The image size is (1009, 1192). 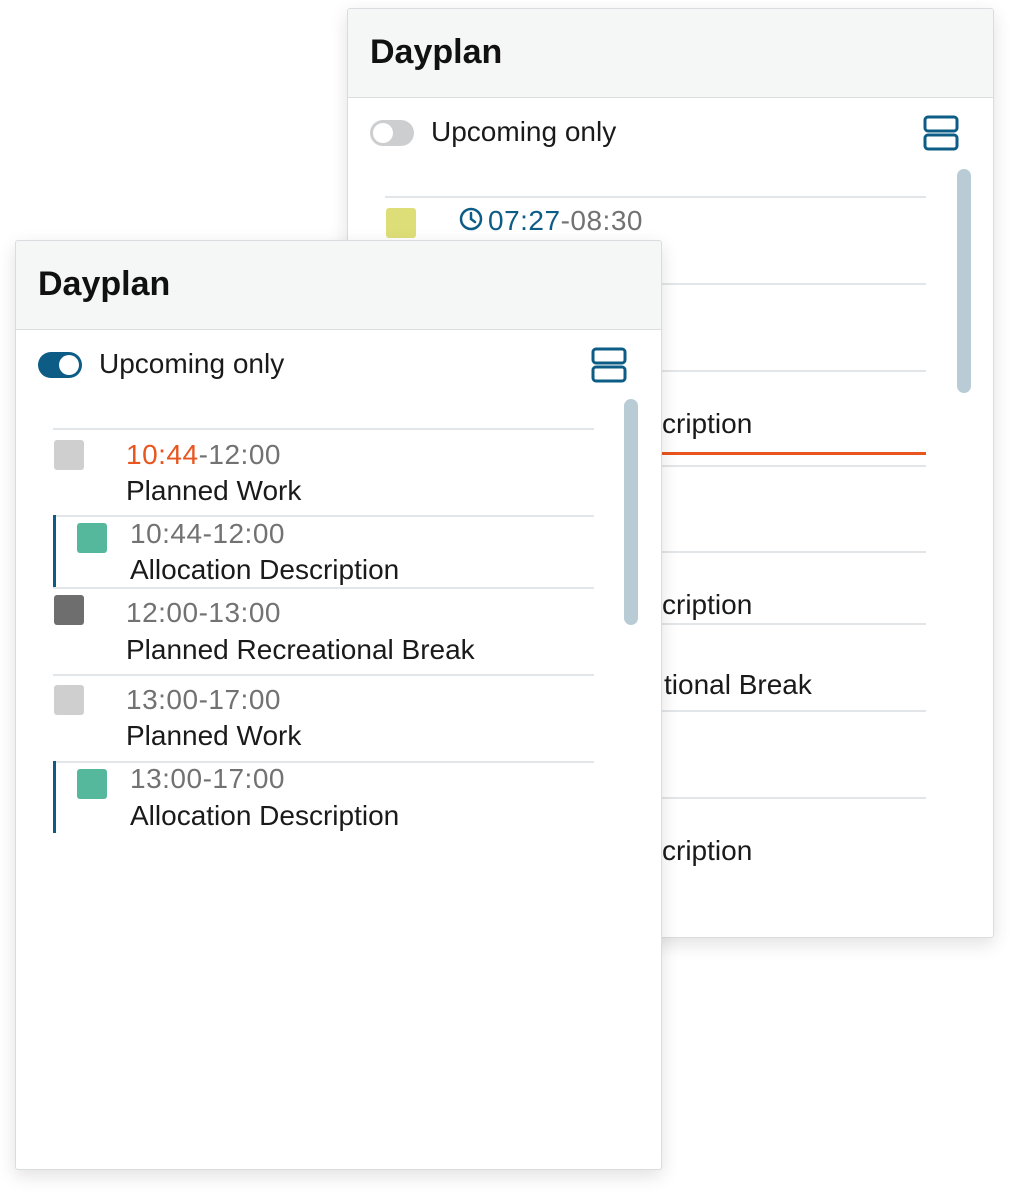 I want to click on entry-end-time: 08:30, so click(x=606, y=220).